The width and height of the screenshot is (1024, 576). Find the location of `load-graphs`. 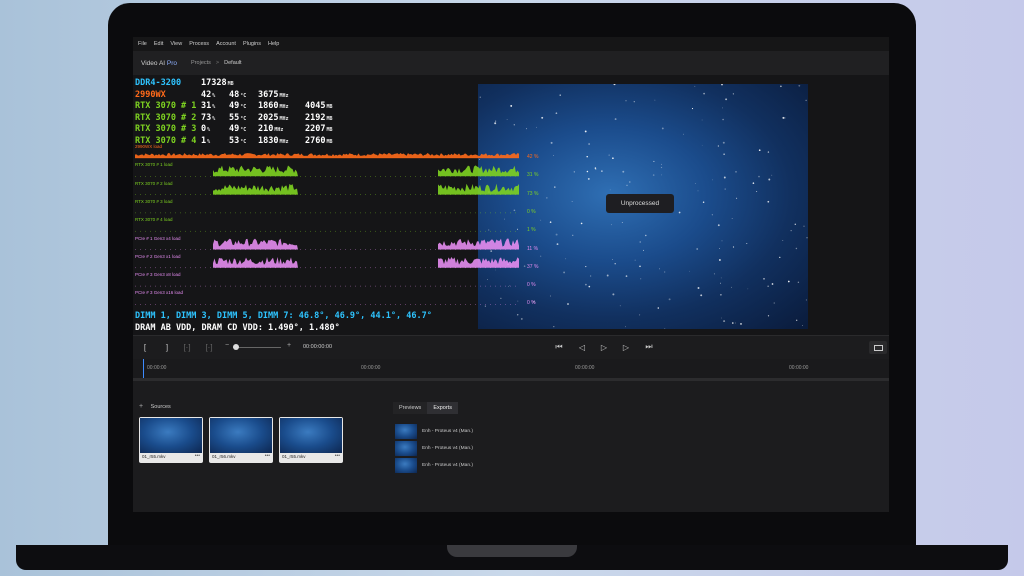

load-graphs is located at coordinates (327, 229).